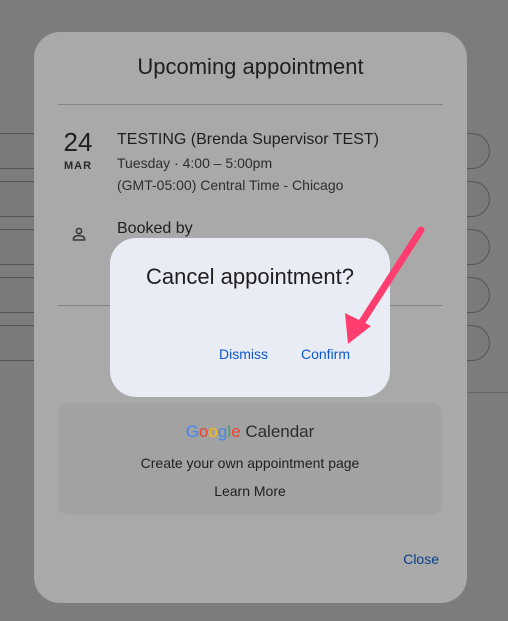 The width and height of the screenshot is (508, 621). I want to click on google-logo-wordmark: Google, so click(216, 431).